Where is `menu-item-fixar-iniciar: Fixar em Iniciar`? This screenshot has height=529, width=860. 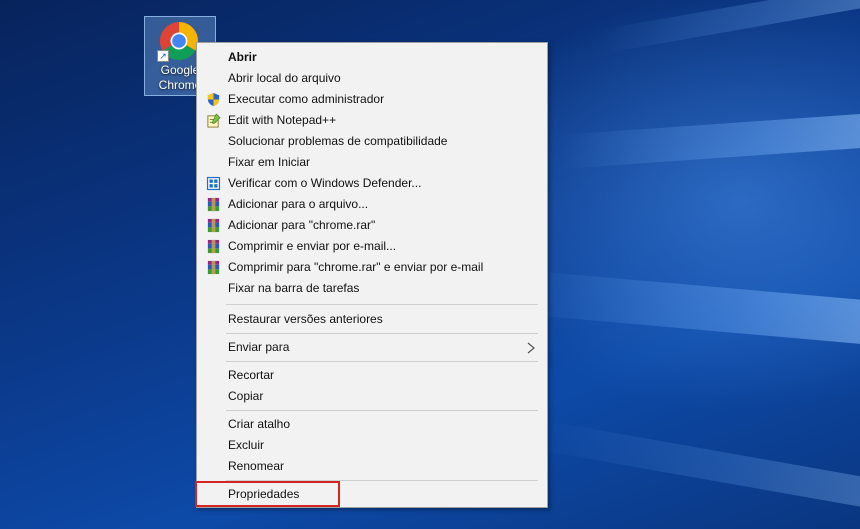
menu-item-fixar-iniciar: Fixar em Iniciar is located at coordinates (372, 162).